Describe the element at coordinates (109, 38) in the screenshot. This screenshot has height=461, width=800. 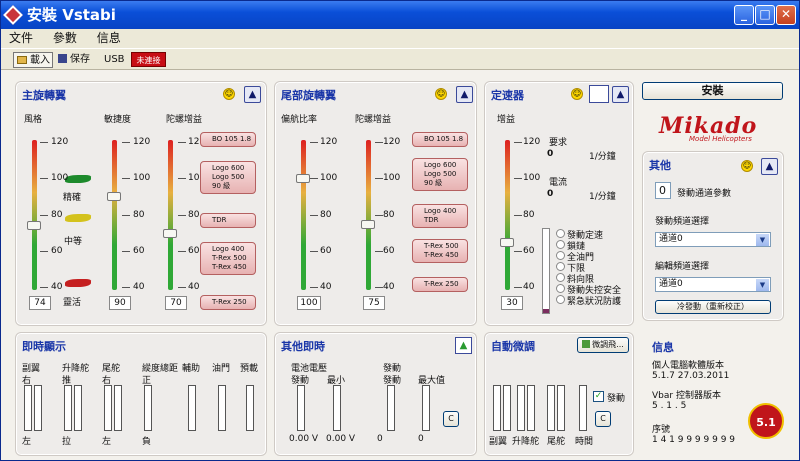
I see `menu-info: 信息` at that location.